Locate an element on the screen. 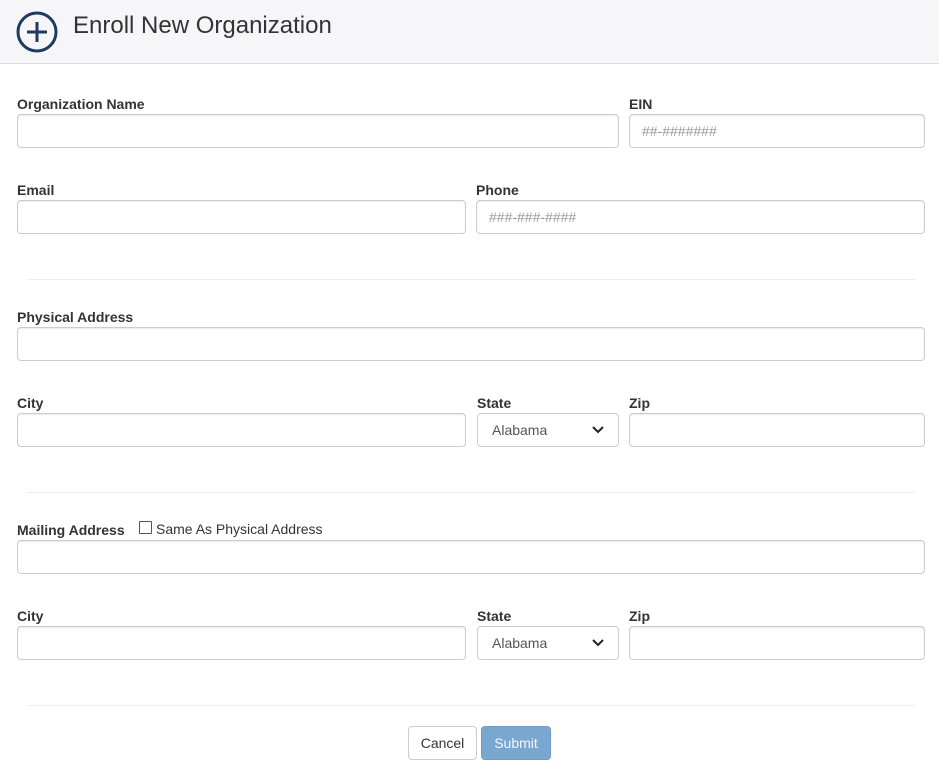 The width and height of the screenshot is (939, 784). mailing-zip-label: Zip is located at coordinates (639, 616).